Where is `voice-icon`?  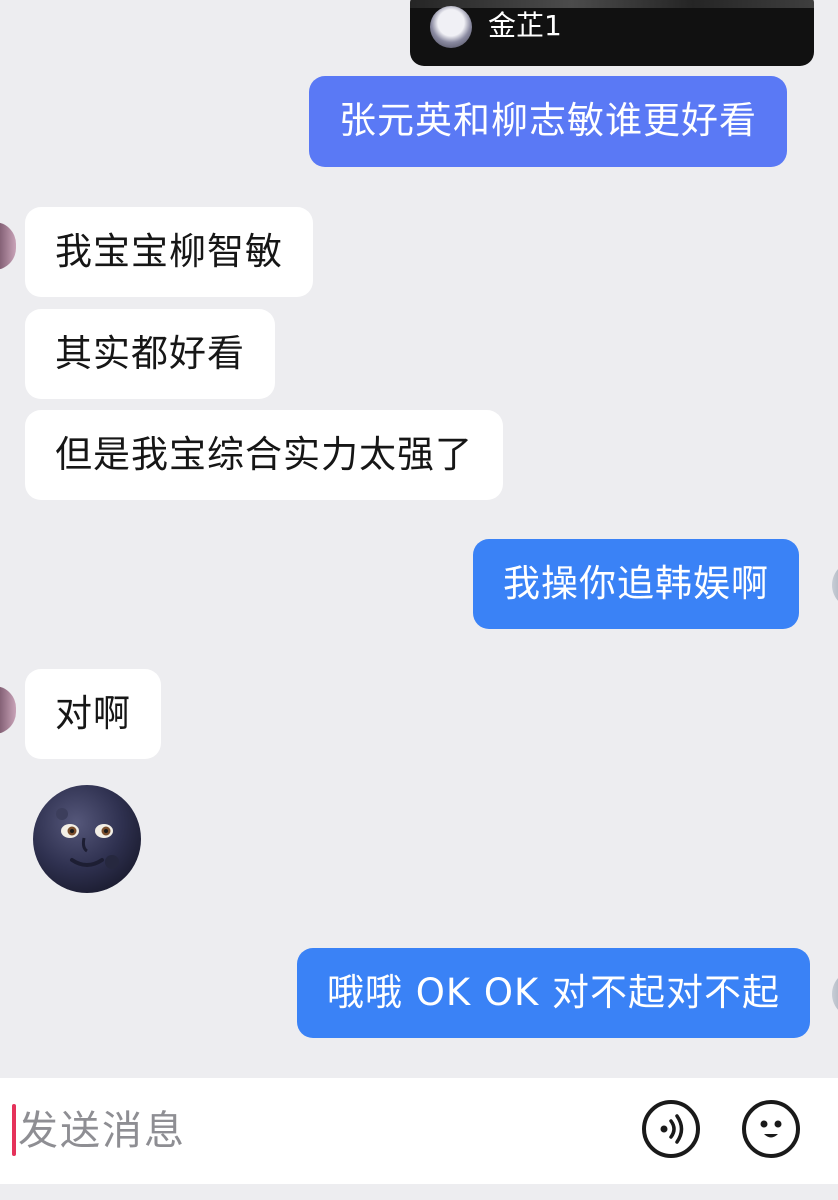 voice-icon is located at coordinates (671, 1129).